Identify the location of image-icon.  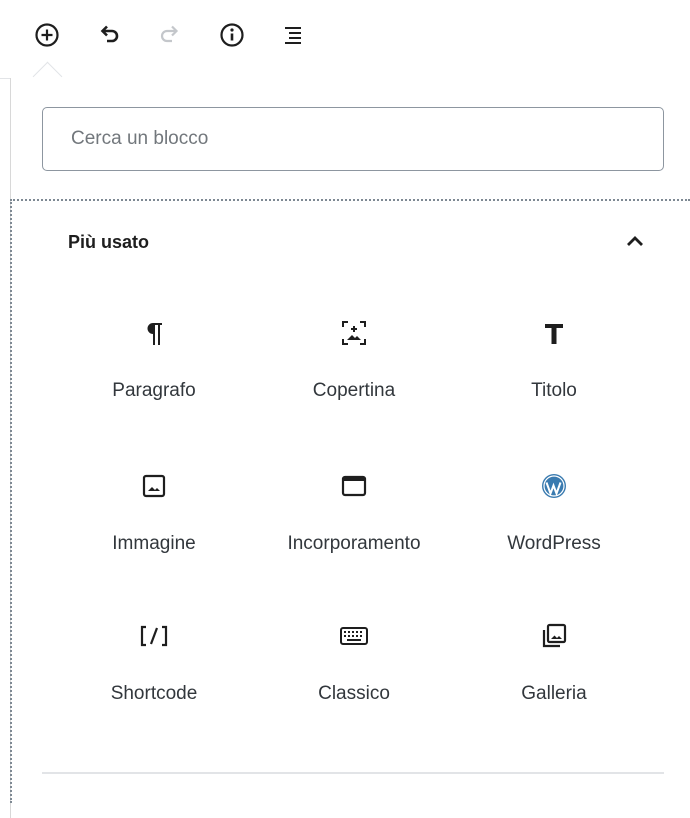
(154, 486).